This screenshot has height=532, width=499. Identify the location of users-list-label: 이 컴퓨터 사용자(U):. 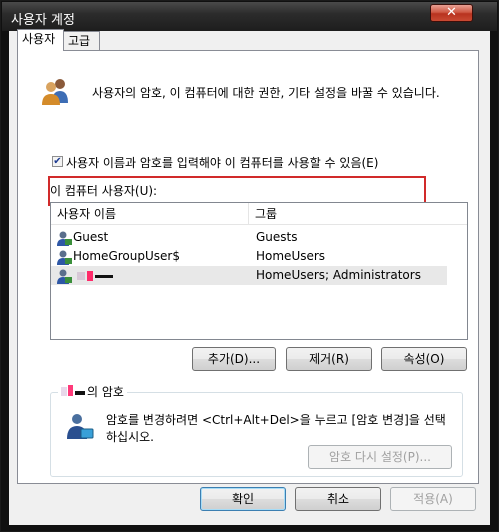
(104, 191).